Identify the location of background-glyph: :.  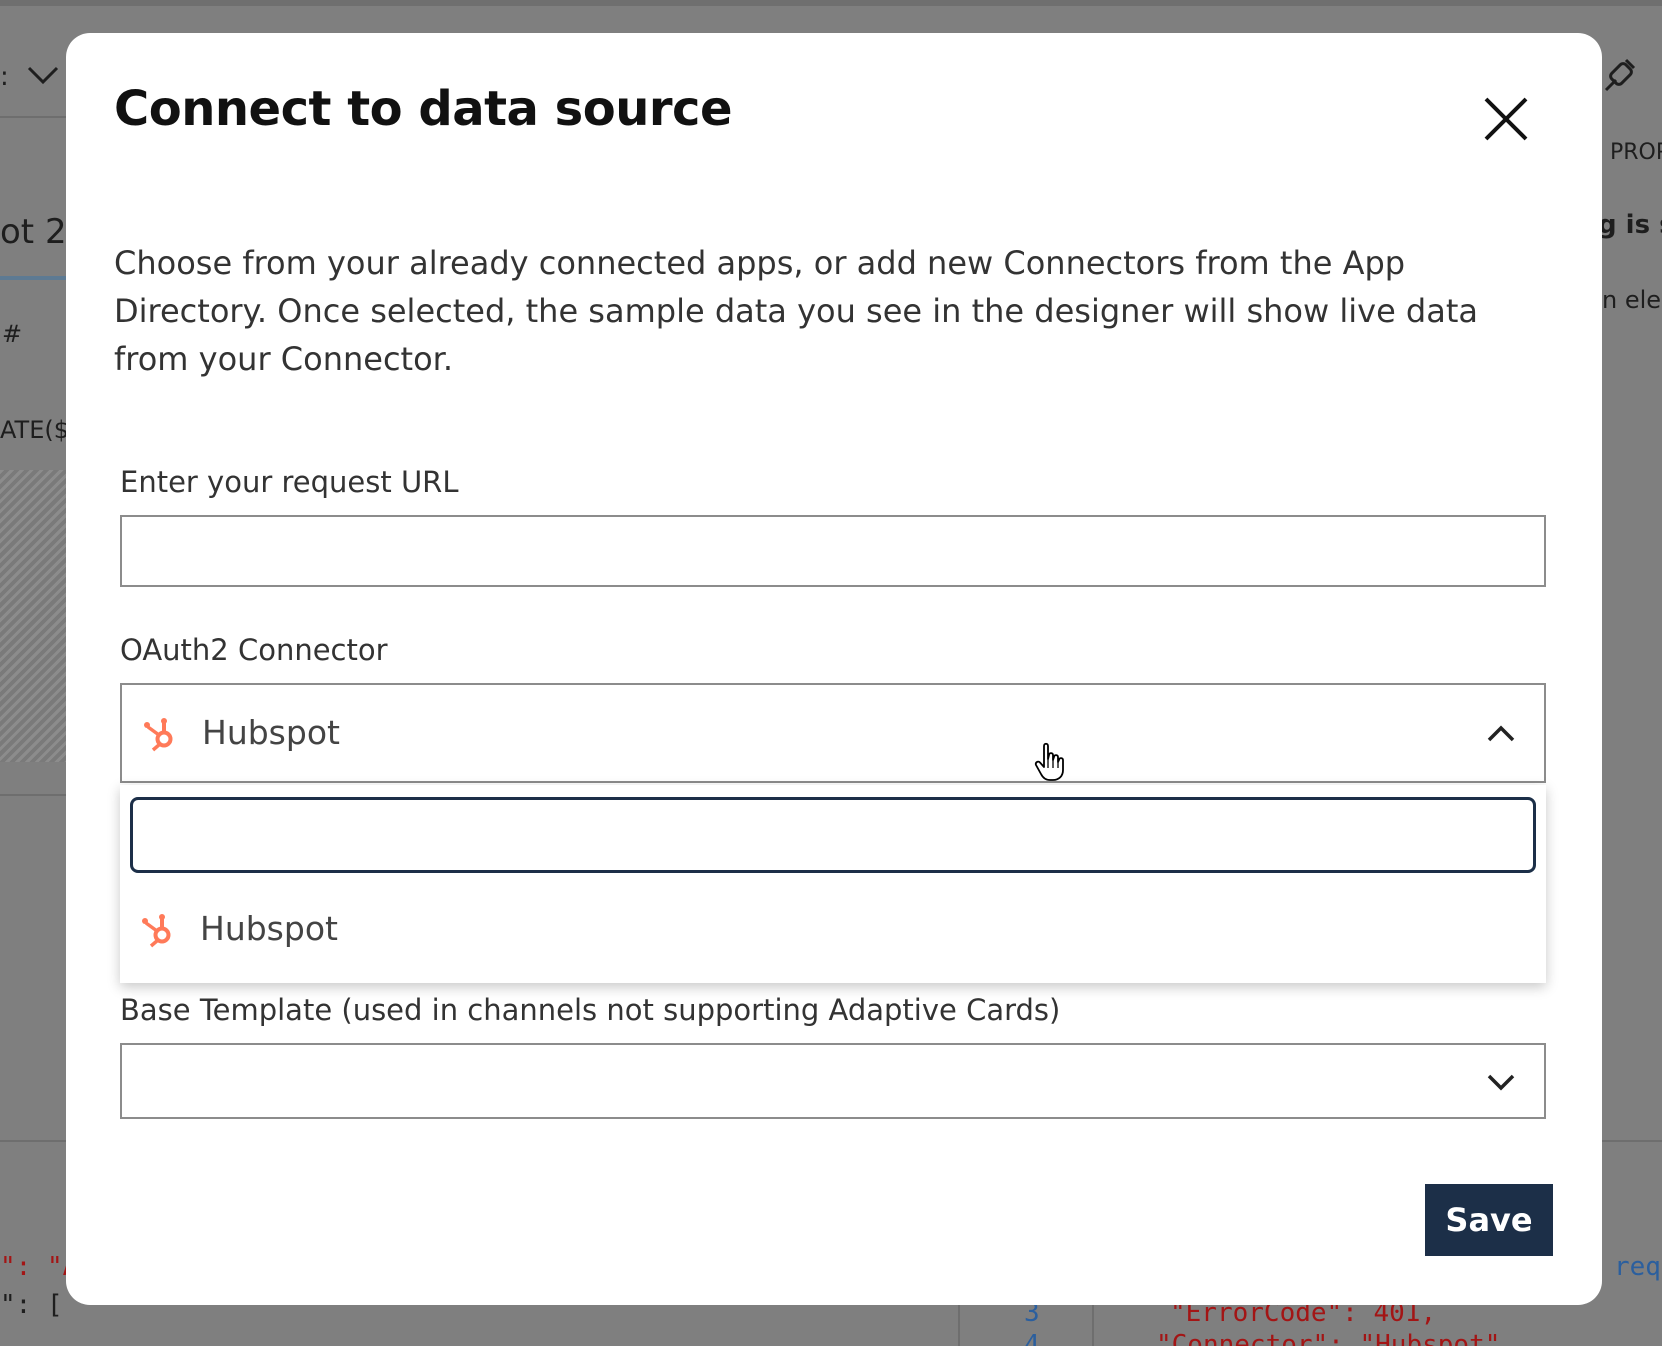
(4, 77).